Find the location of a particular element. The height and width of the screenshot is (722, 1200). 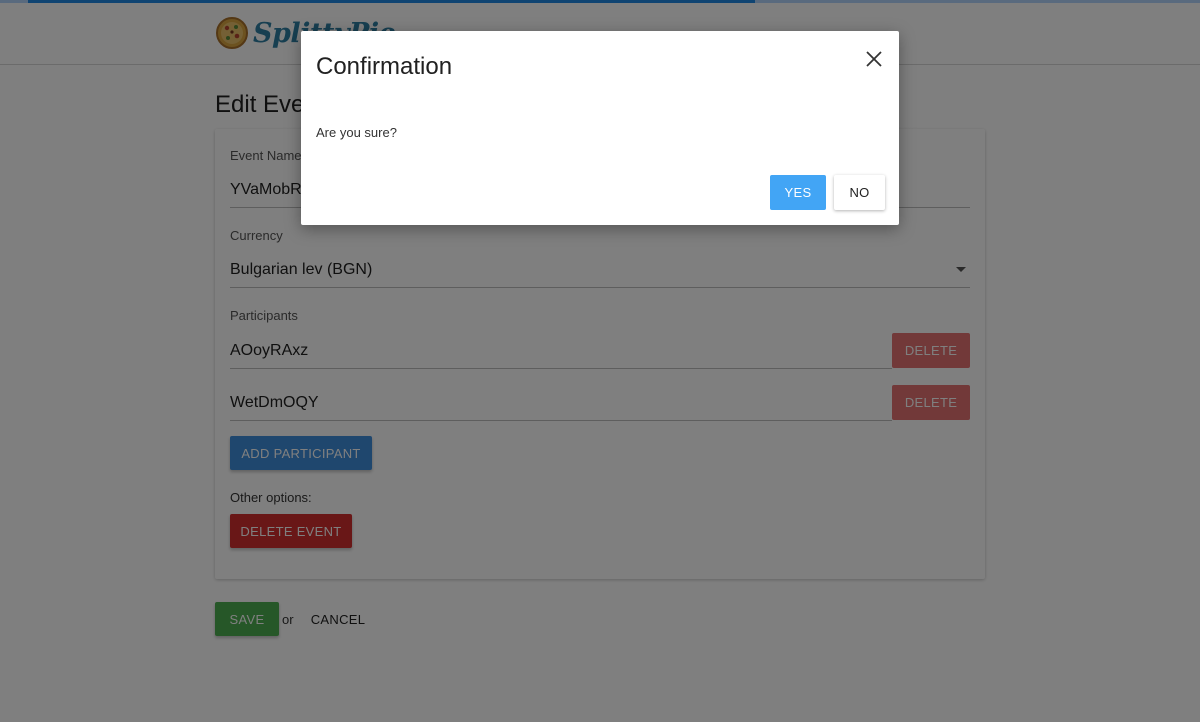

dialog-message: Are you sure? is located at coordinates (356, 132).